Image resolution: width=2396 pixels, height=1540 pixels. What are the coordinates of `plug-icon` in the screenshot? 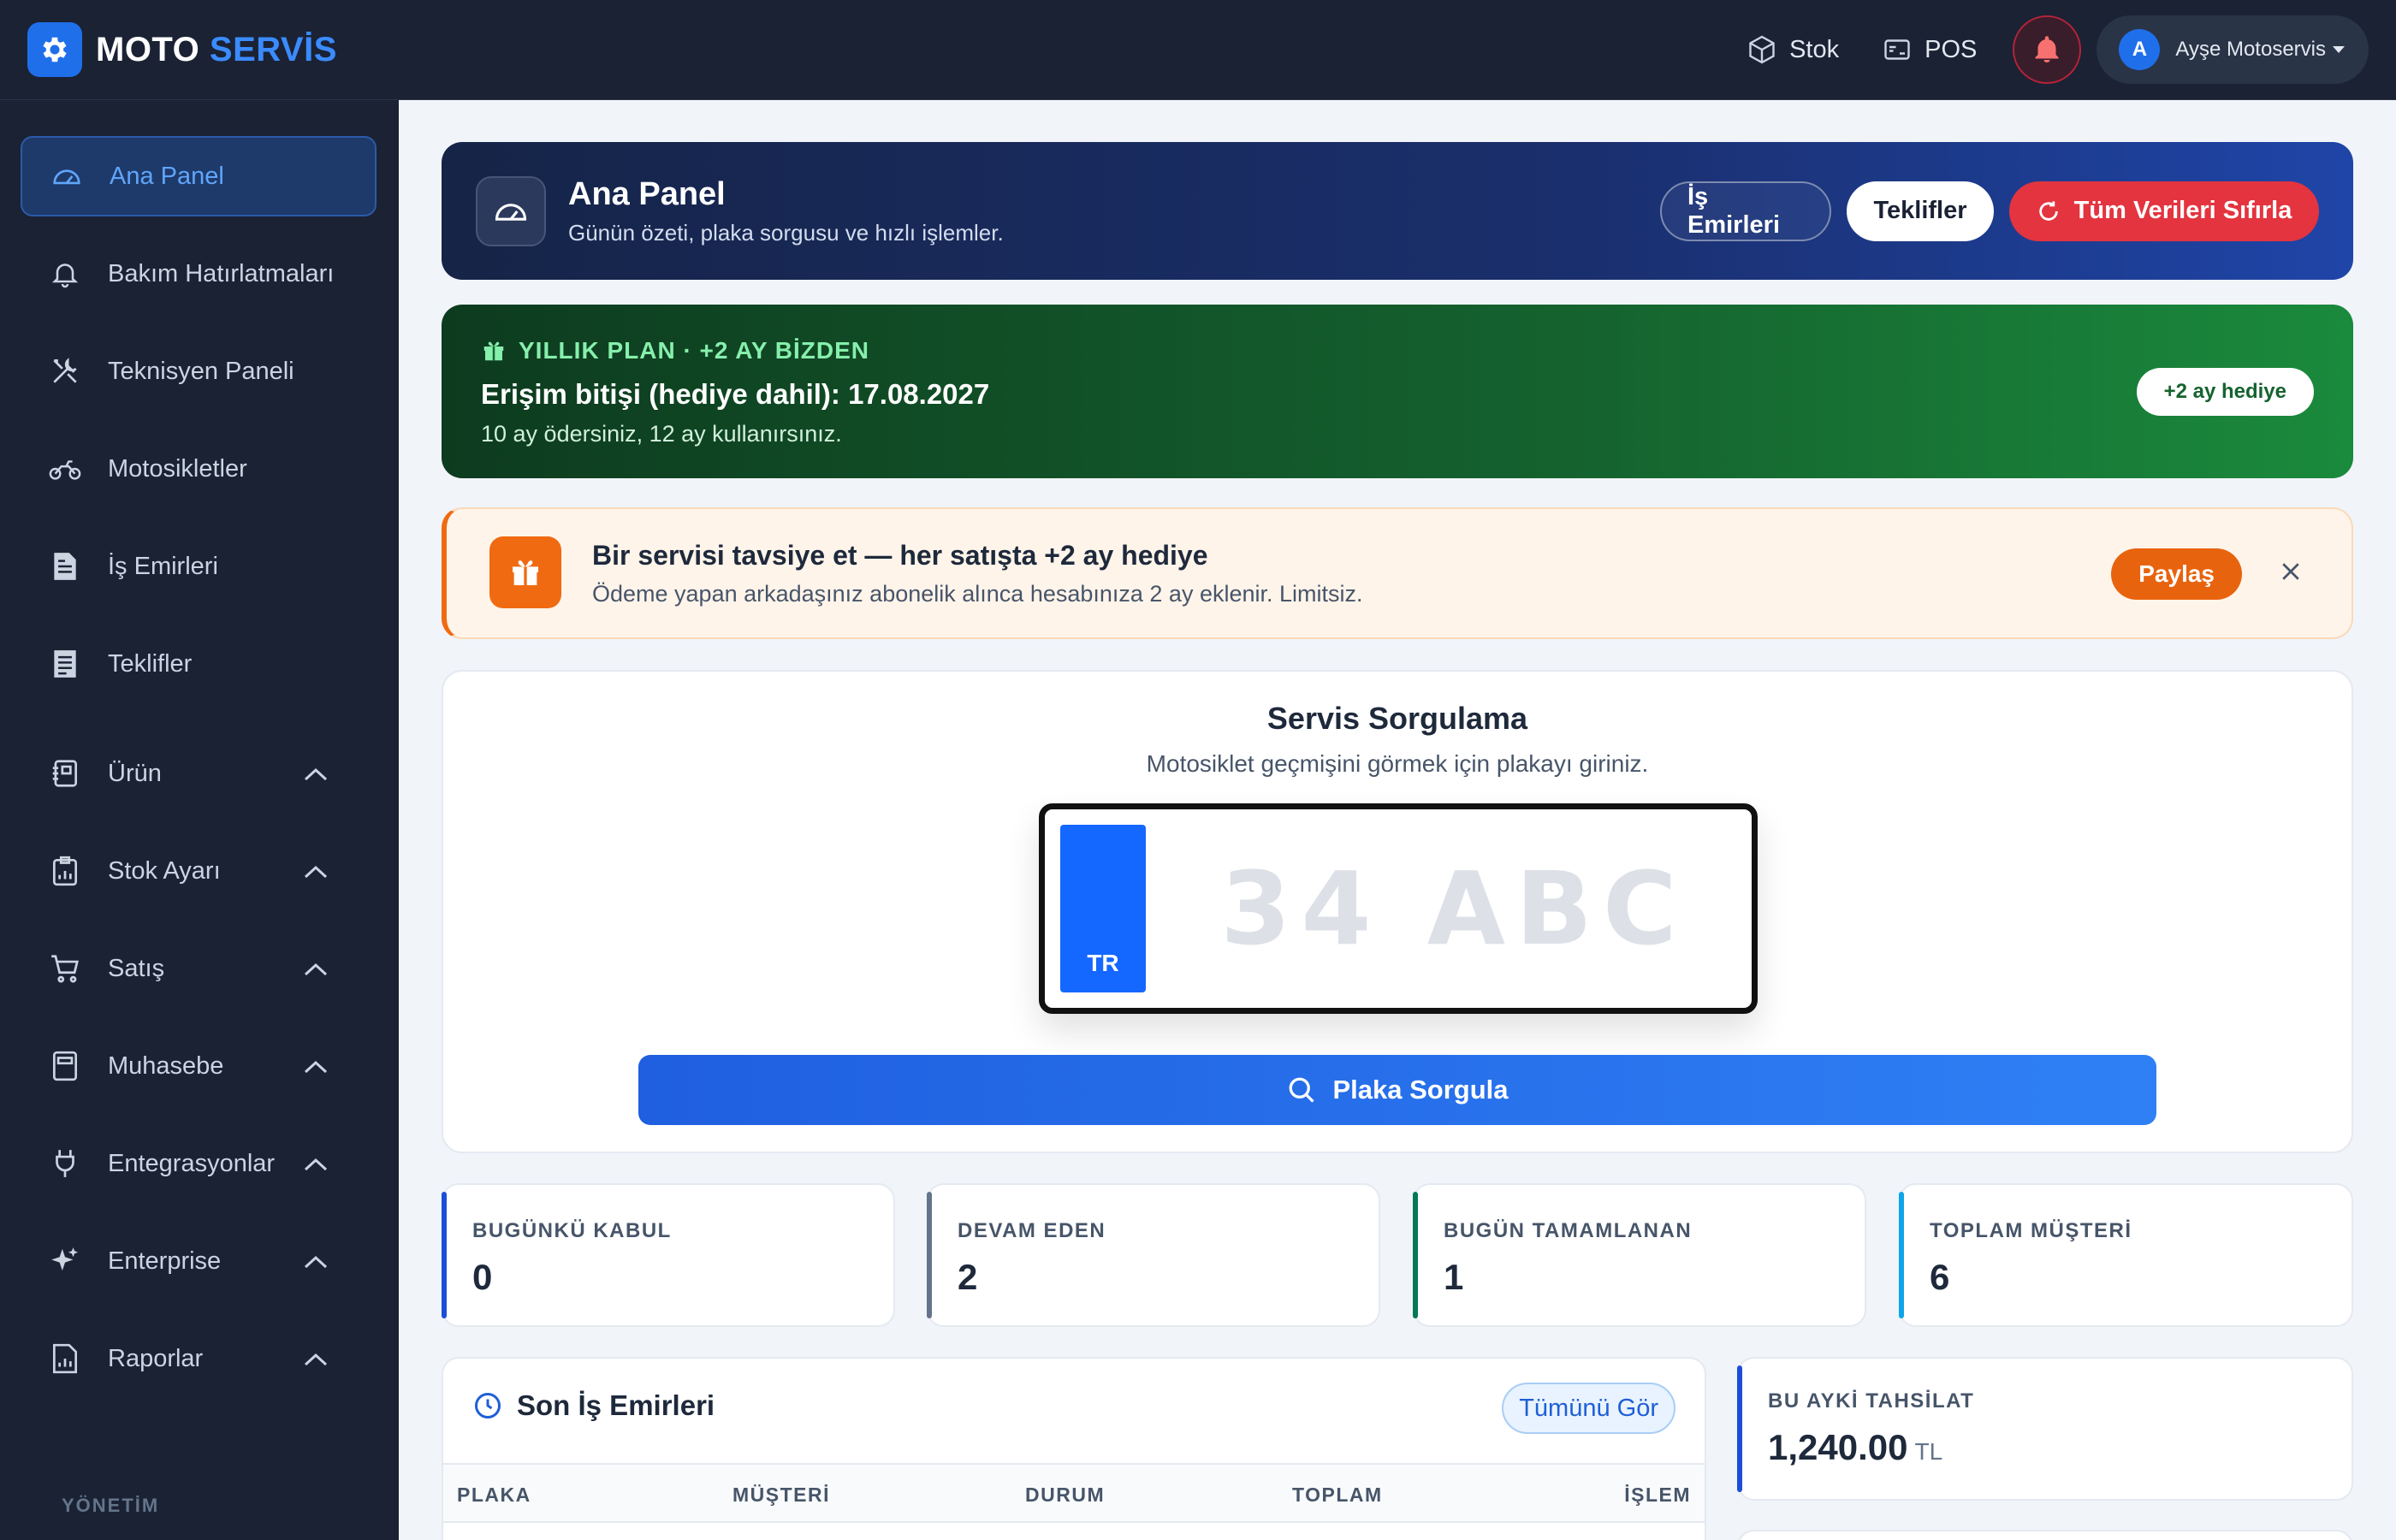 It's located at (65, 1163).